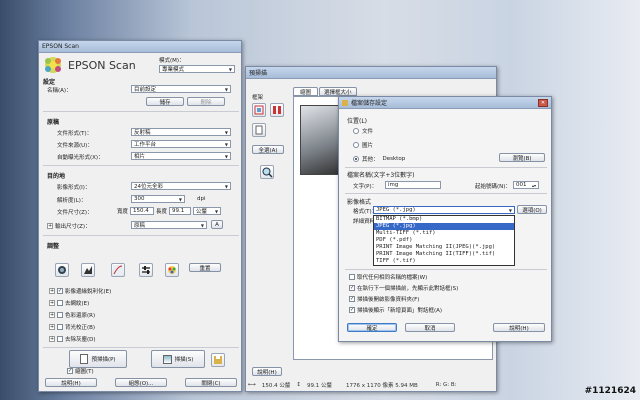 The image size is (640, 400). What do you see at coordinates (207, 211) in the screenshot?
I see `size-unit-select: 公釐 ▼` at bounding box center [207, 211].